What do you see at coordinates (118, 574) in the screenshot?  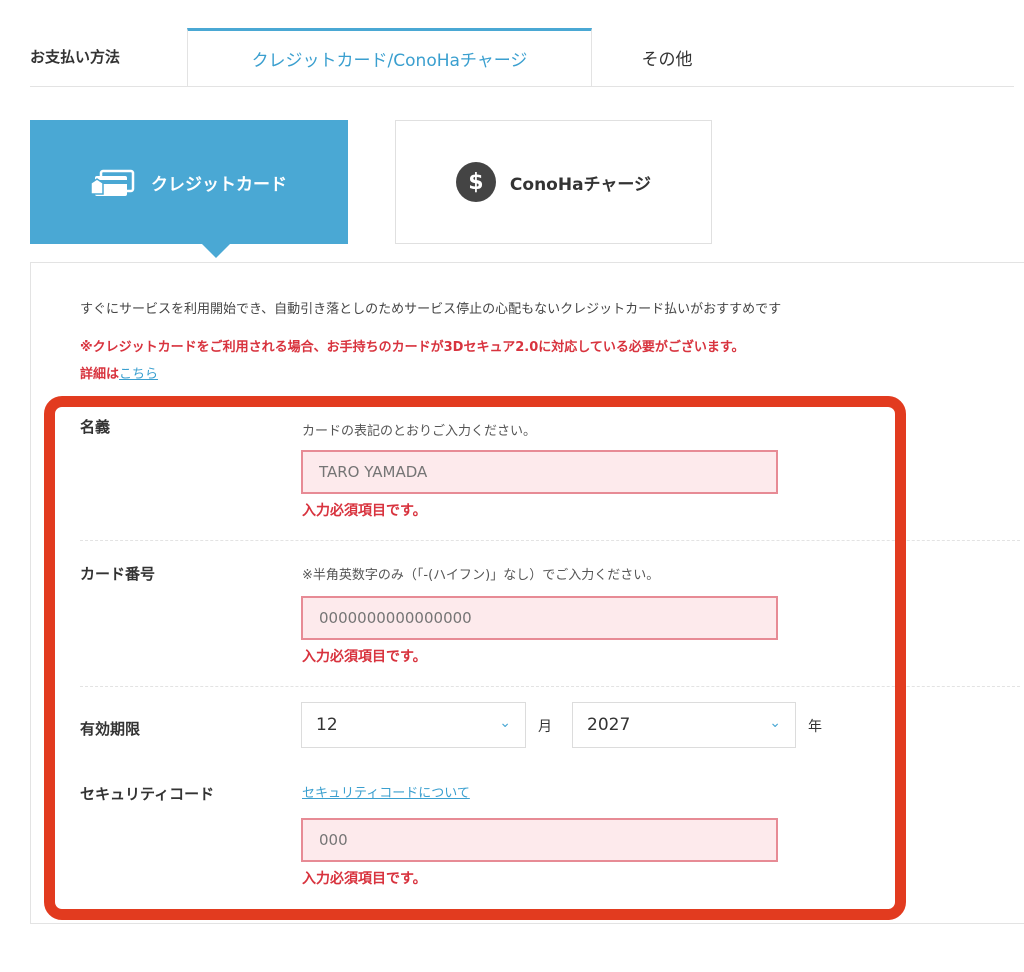 I see `card-number-label: カード番号` at bounding box center [118, 574].